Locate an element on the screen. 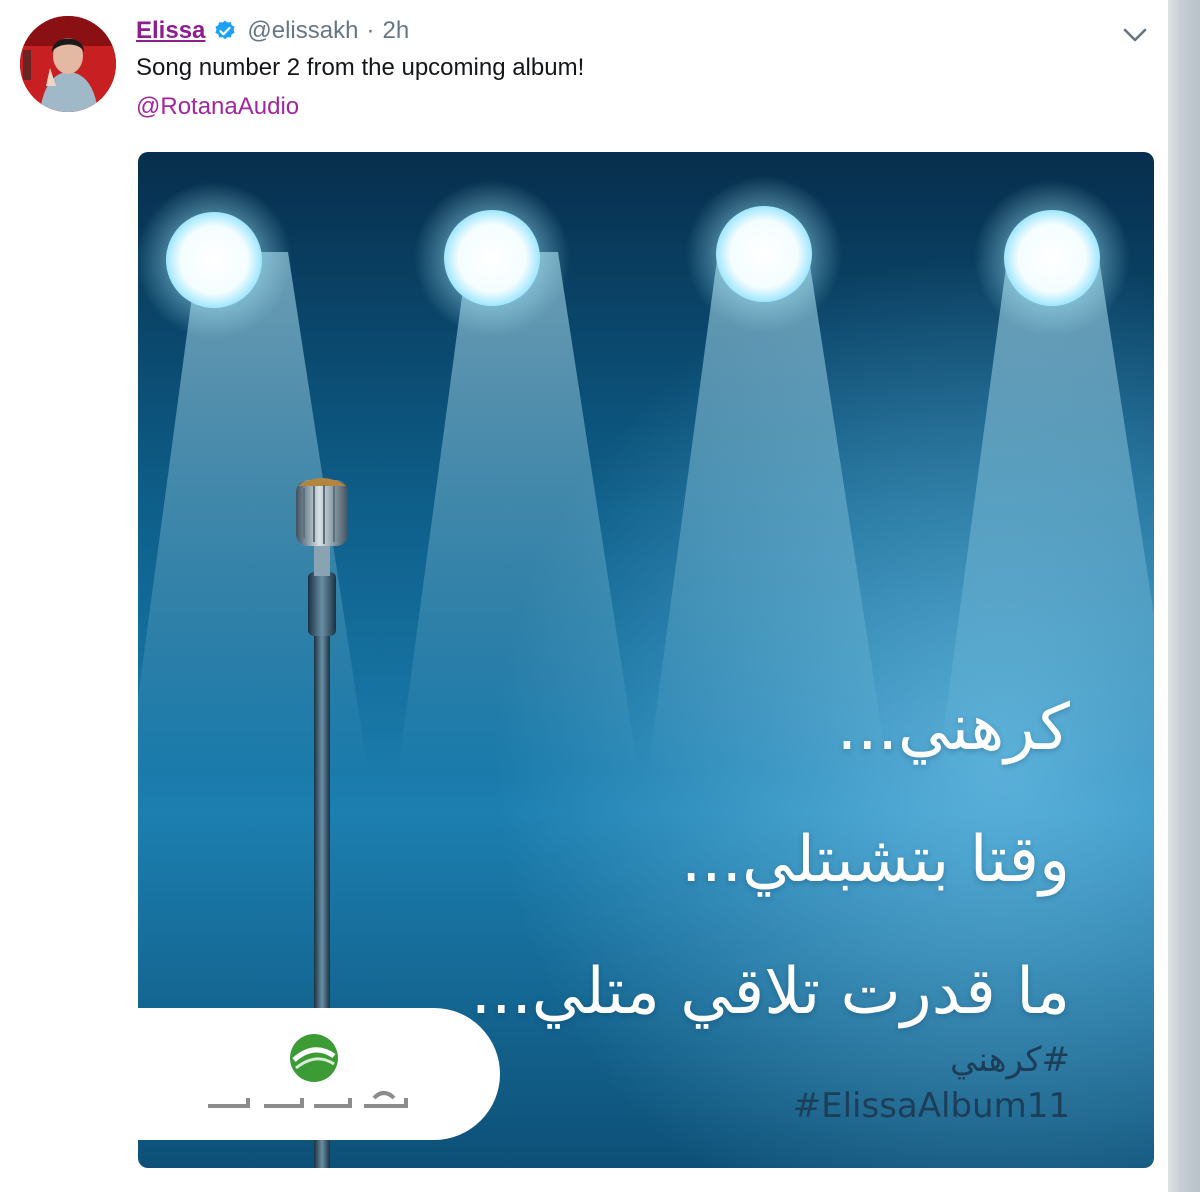 The height and width of the screenshot is (1192, 1200). tweet-timestamp: 2h is located at coordinates (395, 31).